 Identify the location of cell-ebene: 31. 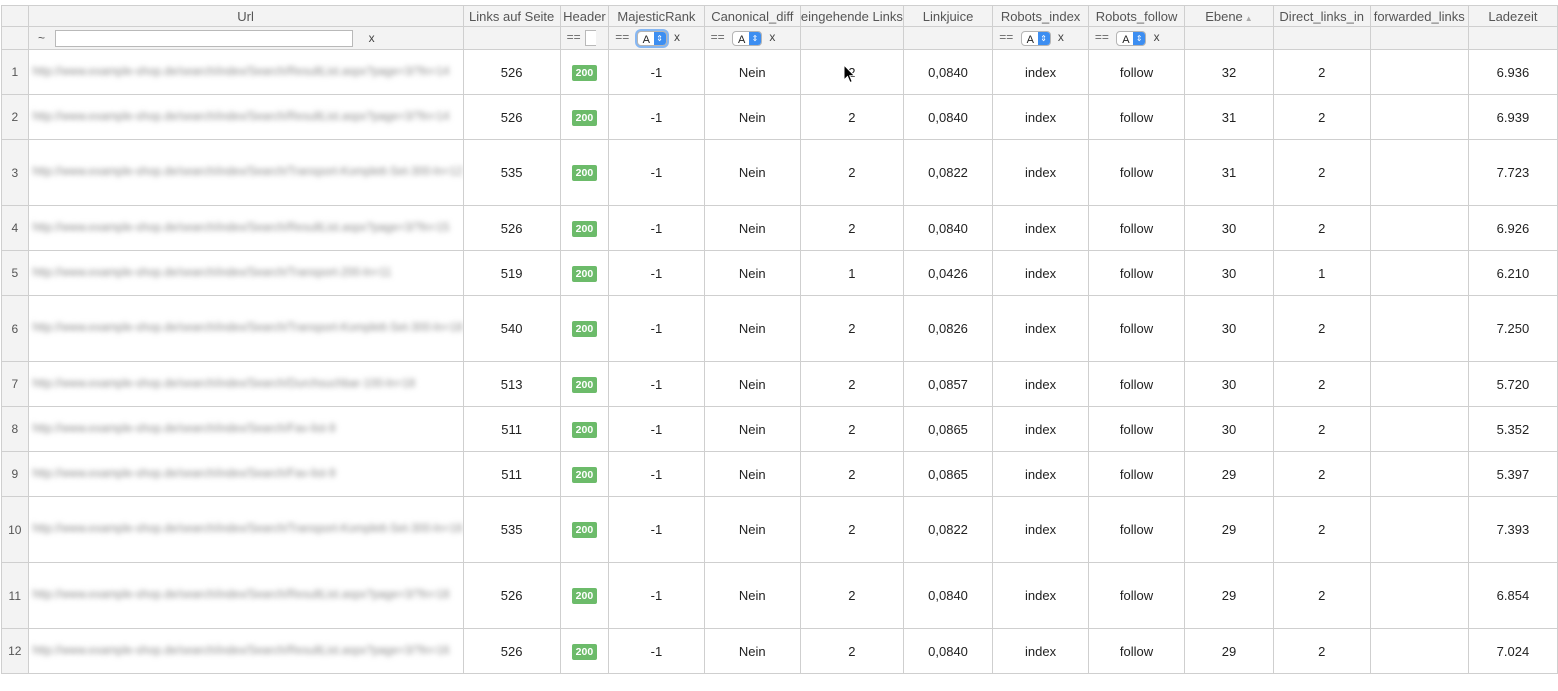
(1229, 117).